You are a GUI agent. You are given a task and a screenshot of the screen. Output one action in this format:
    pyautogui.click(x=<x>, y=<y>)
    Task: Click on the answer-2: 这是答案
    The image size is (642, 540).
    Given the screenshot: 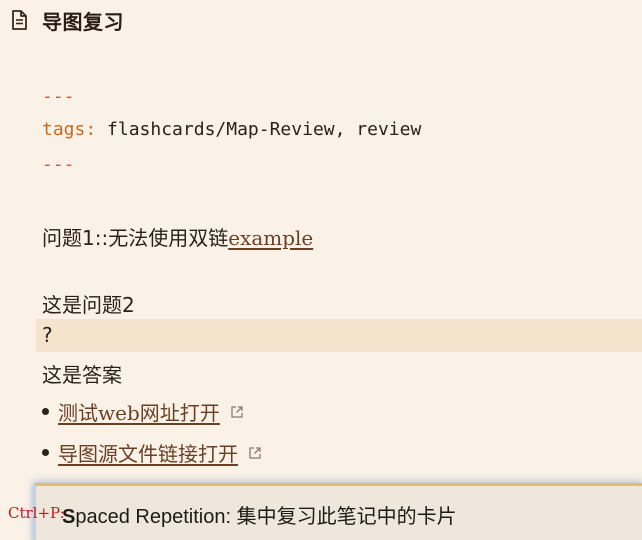 What is the action you would take?
    pyautogui.click(x=82, y=375)
    